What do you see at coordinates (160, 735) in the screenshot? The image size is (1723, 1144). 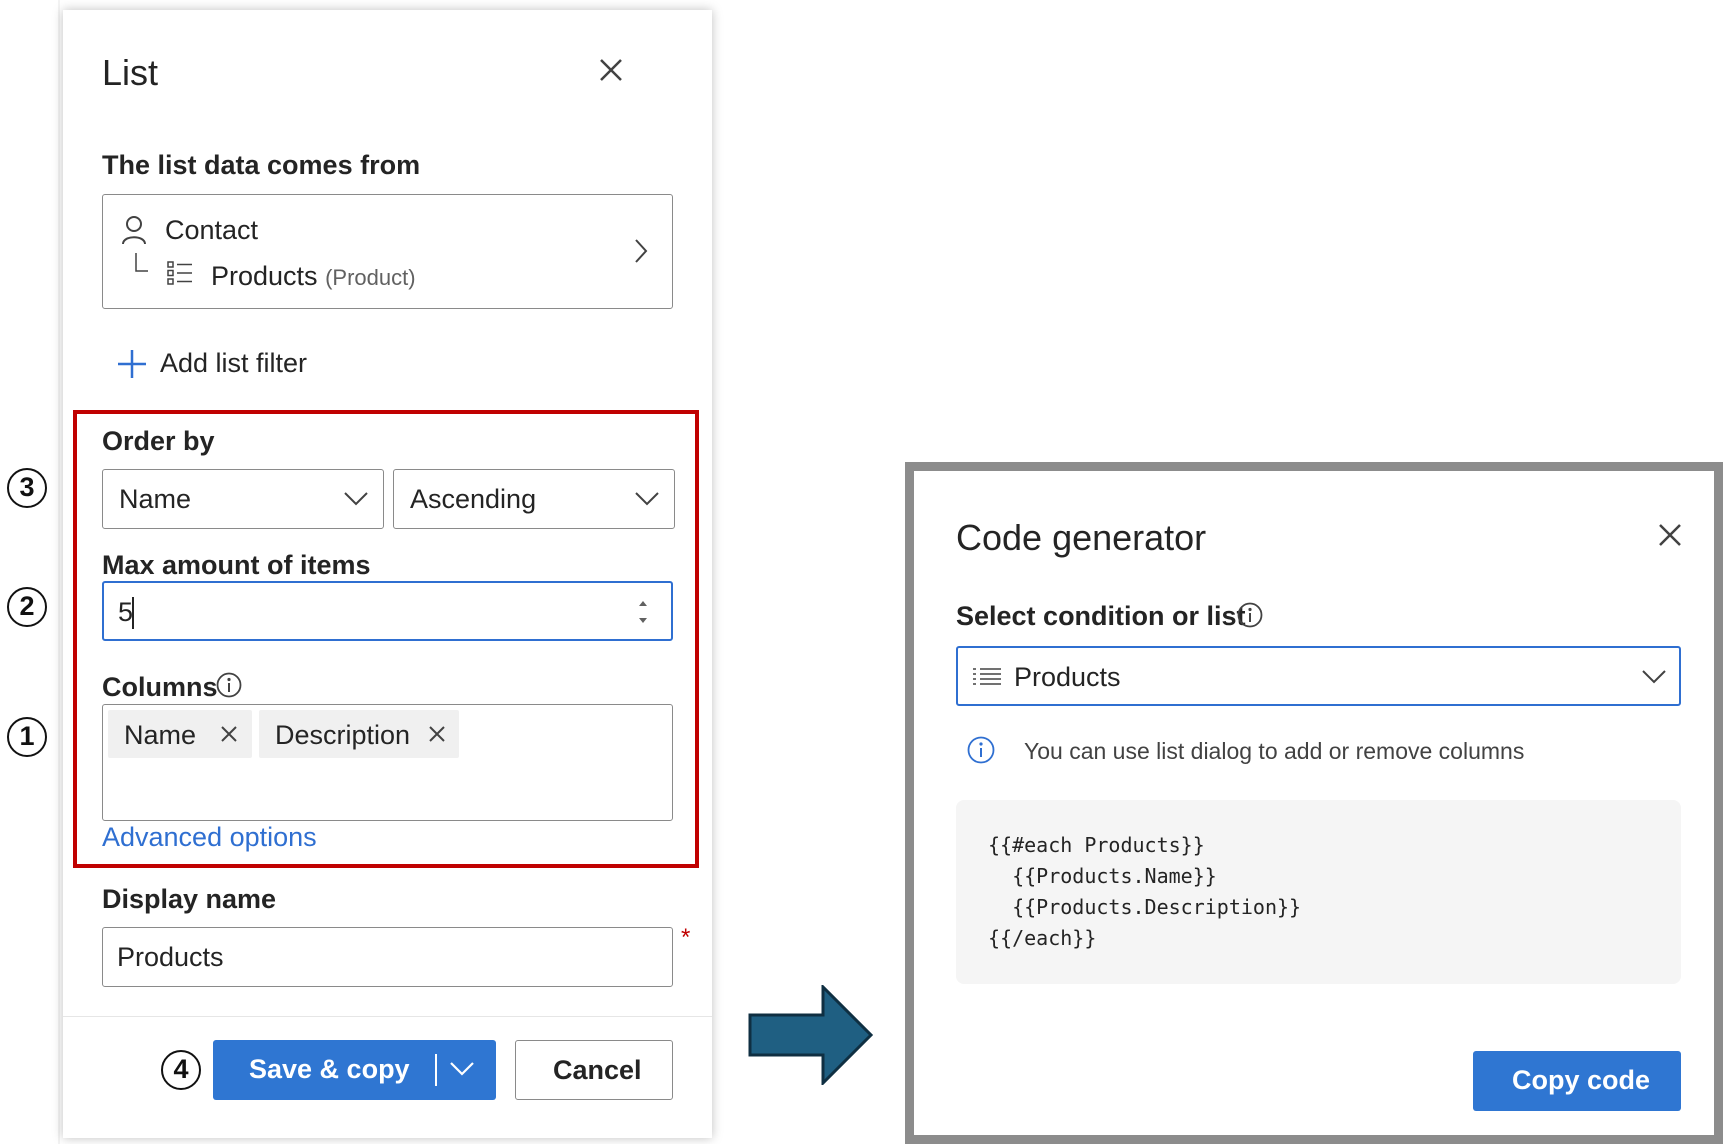 I see `column-tag-label: Name` at bounding box center [160, 735].